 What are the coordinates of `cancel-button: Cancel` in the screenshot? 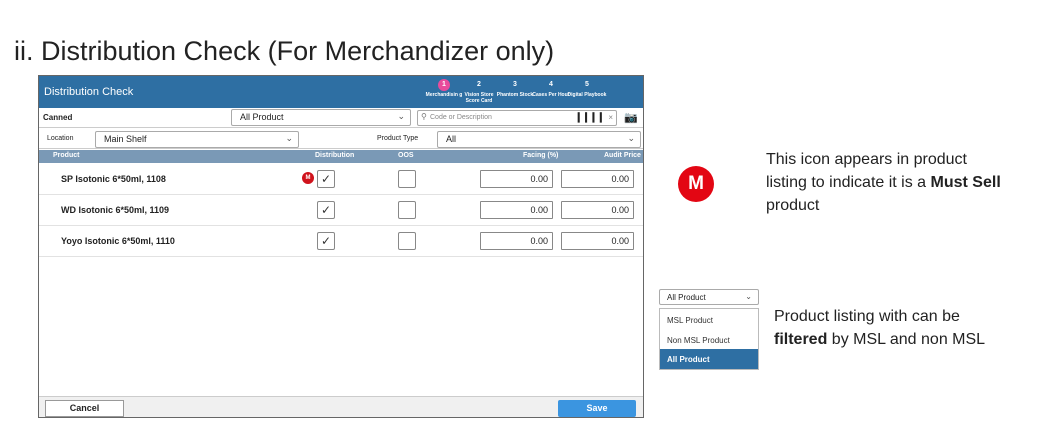 It's located at (84, 408).